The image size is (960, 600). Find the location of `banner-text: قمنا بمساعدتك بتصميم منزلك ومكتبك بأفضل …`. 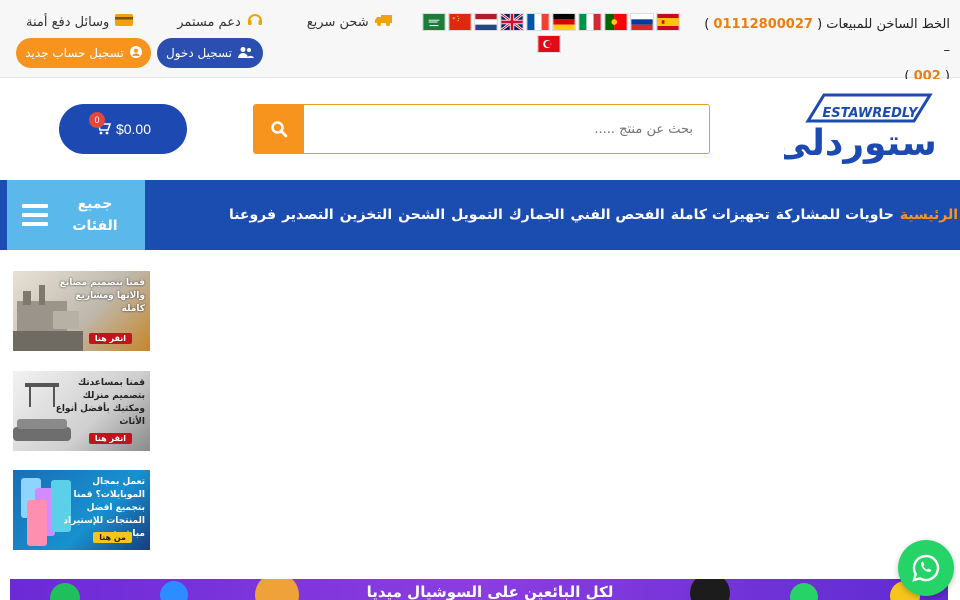

banner-text: قمنا بمساعدتك بتصميم منزلك ومكتبك بأفضل … is located at coordinates (100, 402).